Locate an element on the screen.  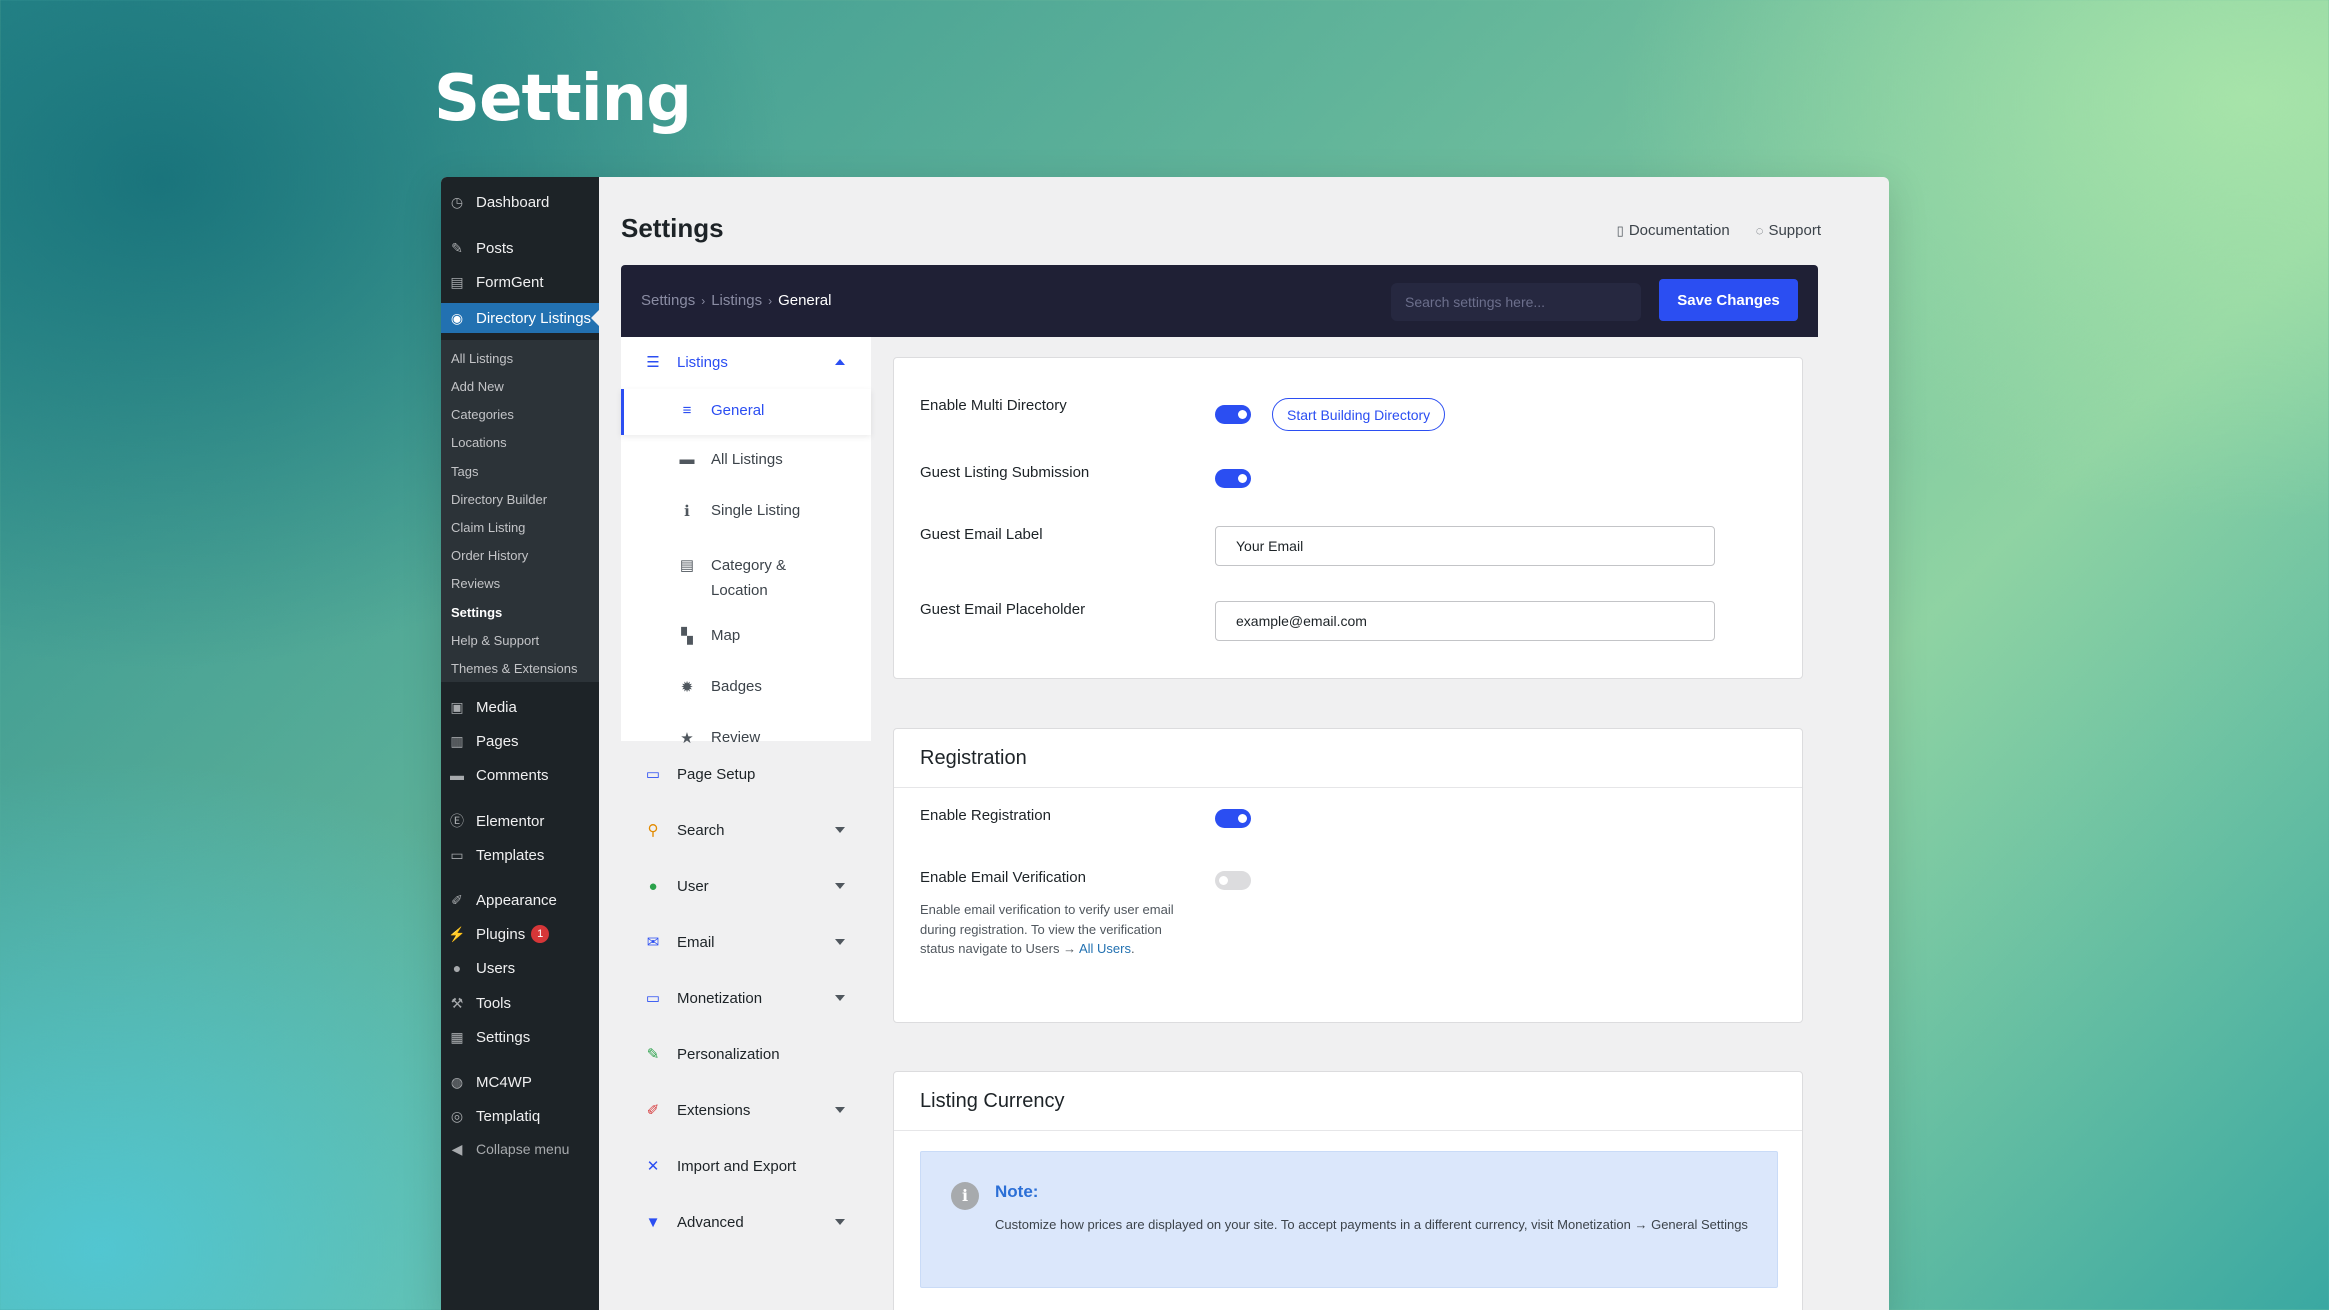
multi-directory-label: Enable Multi Directory is located at coordinates (993, 405).